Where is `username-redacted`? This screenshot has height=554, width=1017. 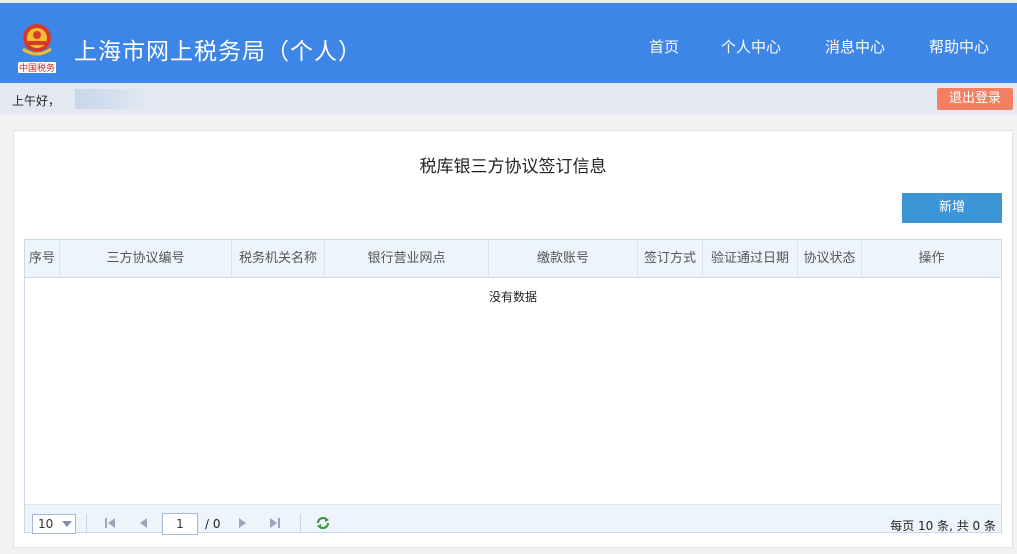 username-redacted is located at coordinates (110, 99).